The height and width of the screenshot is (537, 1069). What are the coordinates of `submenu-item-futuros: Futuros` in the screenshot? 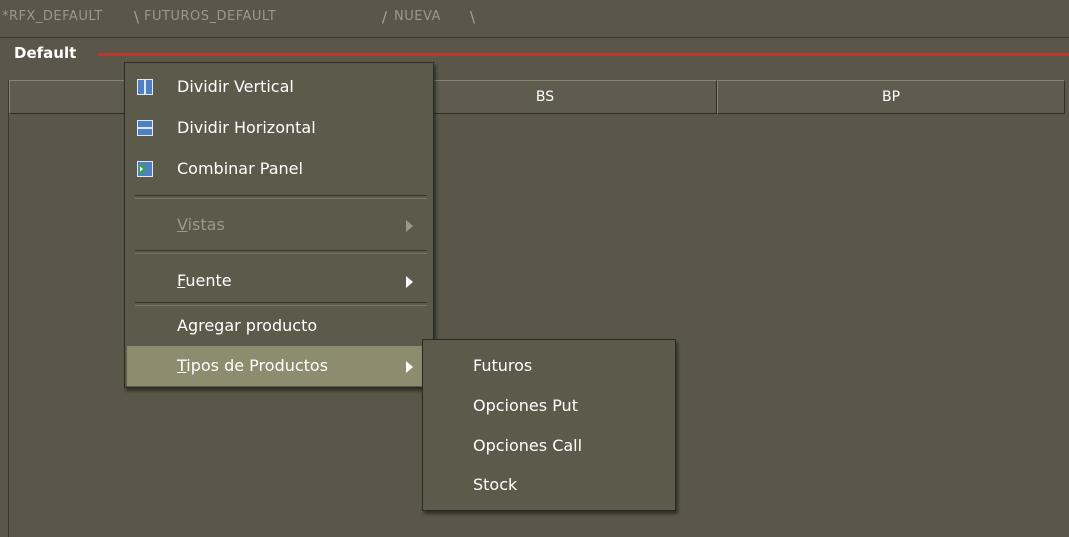 It's located at (549, 366).